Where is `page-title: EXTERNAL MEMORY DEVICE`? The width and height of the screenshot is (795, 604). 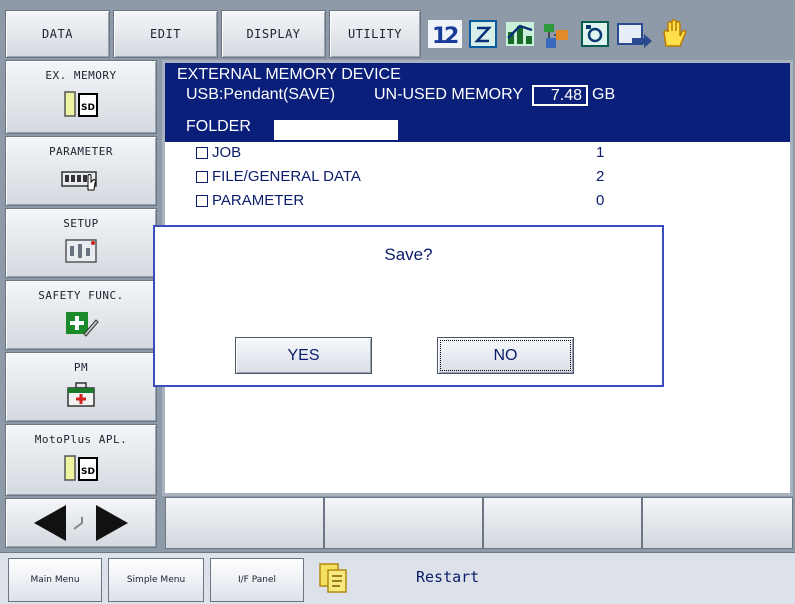
page-title: EXTERNAL MEMORY DEVICE is located at coordinates (289, 74).